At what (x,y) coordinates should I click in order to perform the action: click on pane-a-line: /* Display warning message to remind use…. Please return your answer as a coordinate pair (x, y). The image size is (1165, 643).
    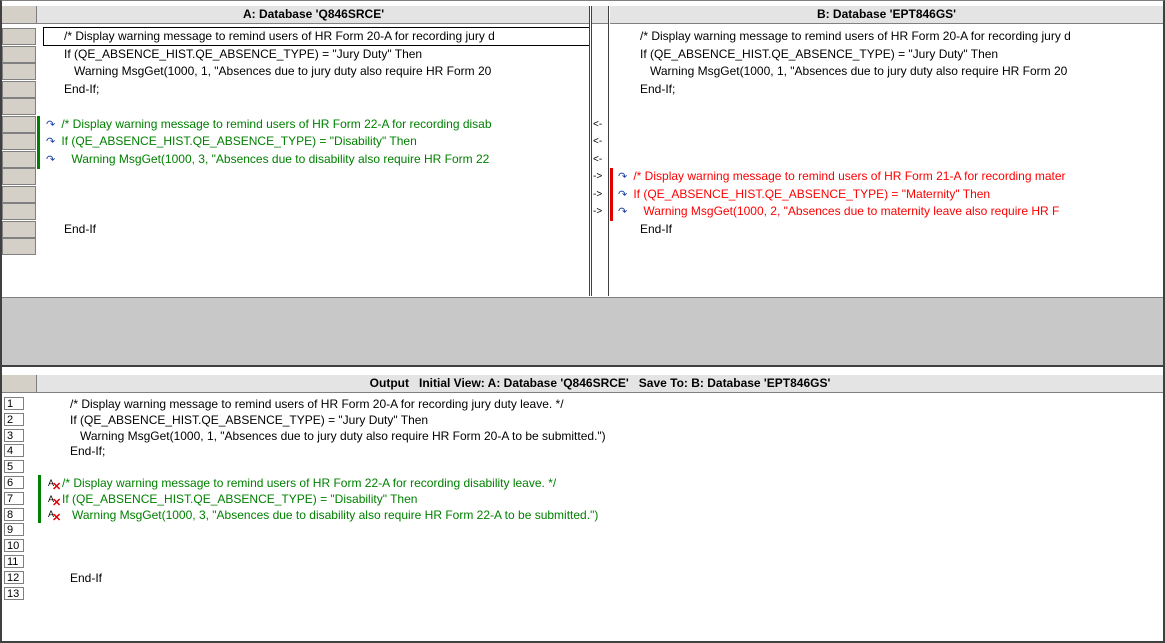
    Looking at the image, I should click on (295, 36).